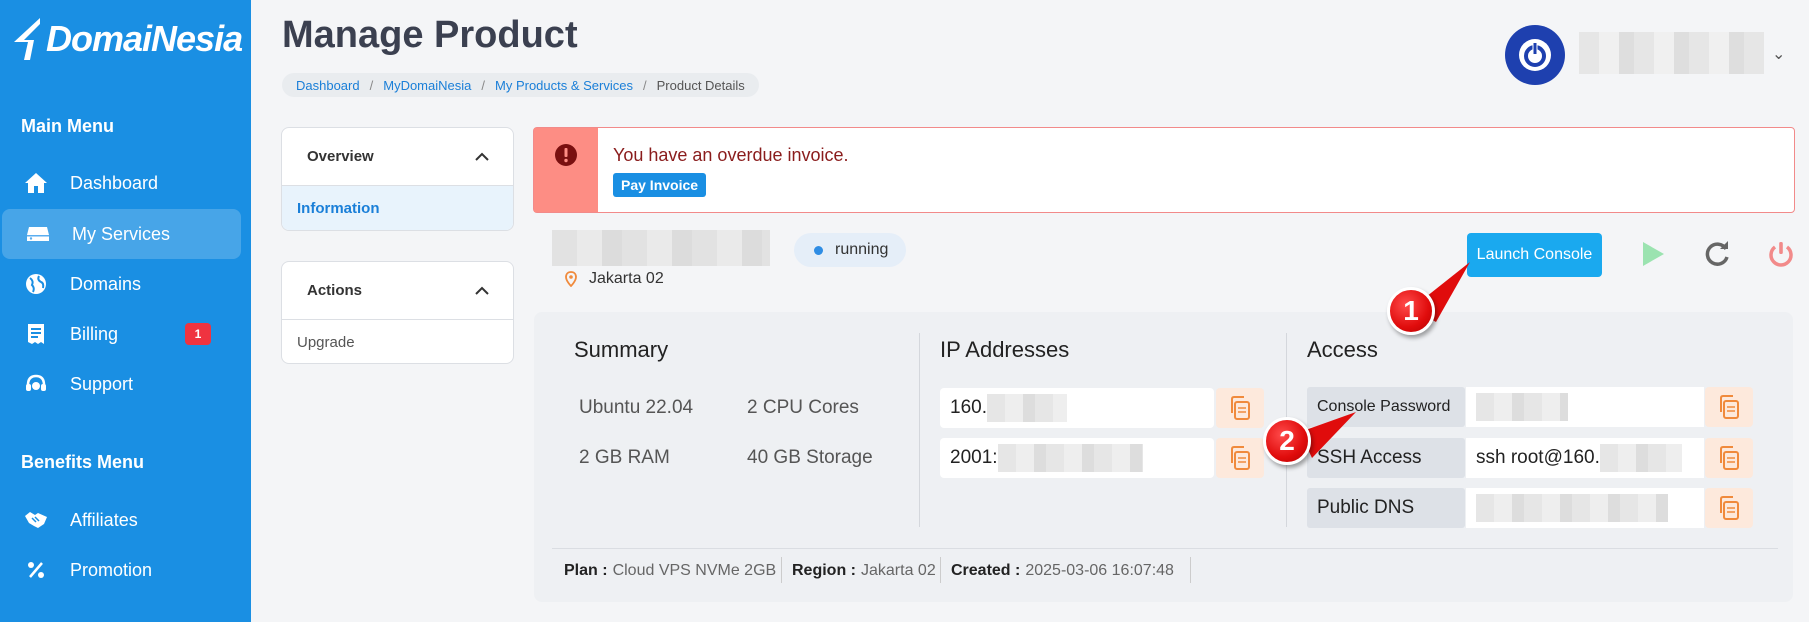  I want to click on callout-2-marker: 2, so click(1287, 441).